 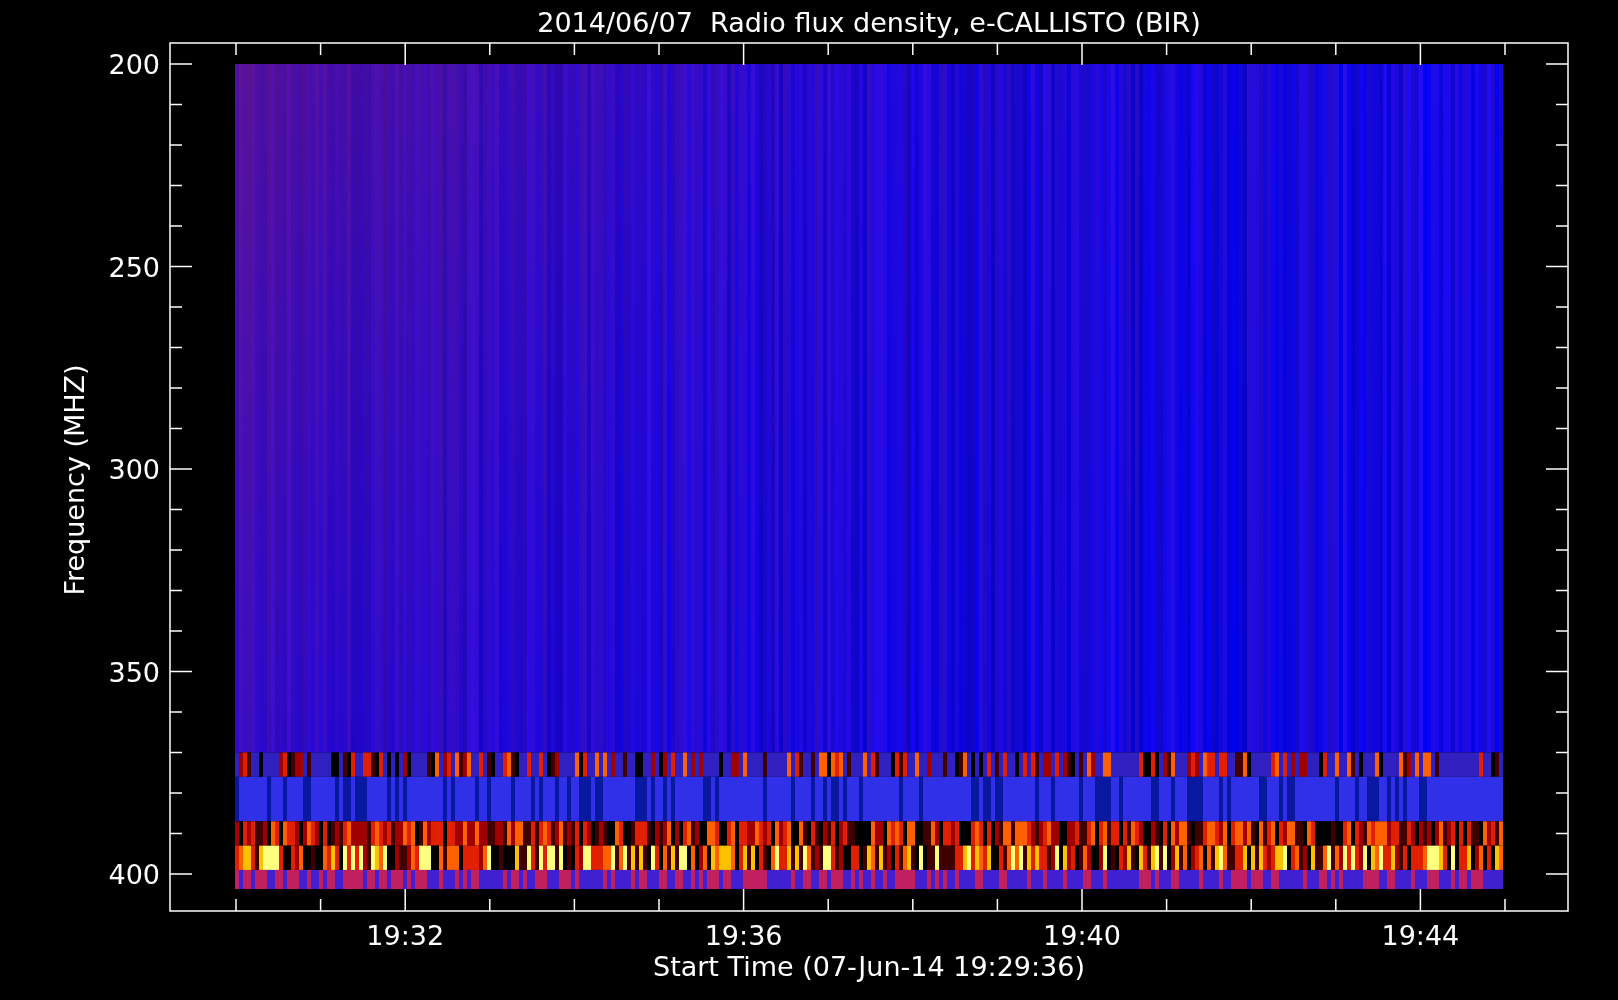 I want to click on tick-label: 19:32, so click(x=405, y=935).